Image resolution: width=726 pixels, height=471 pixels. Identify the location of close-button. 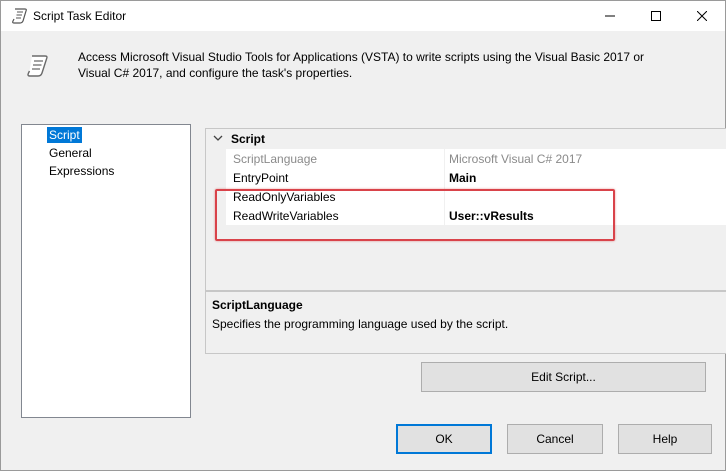
(702, 16).